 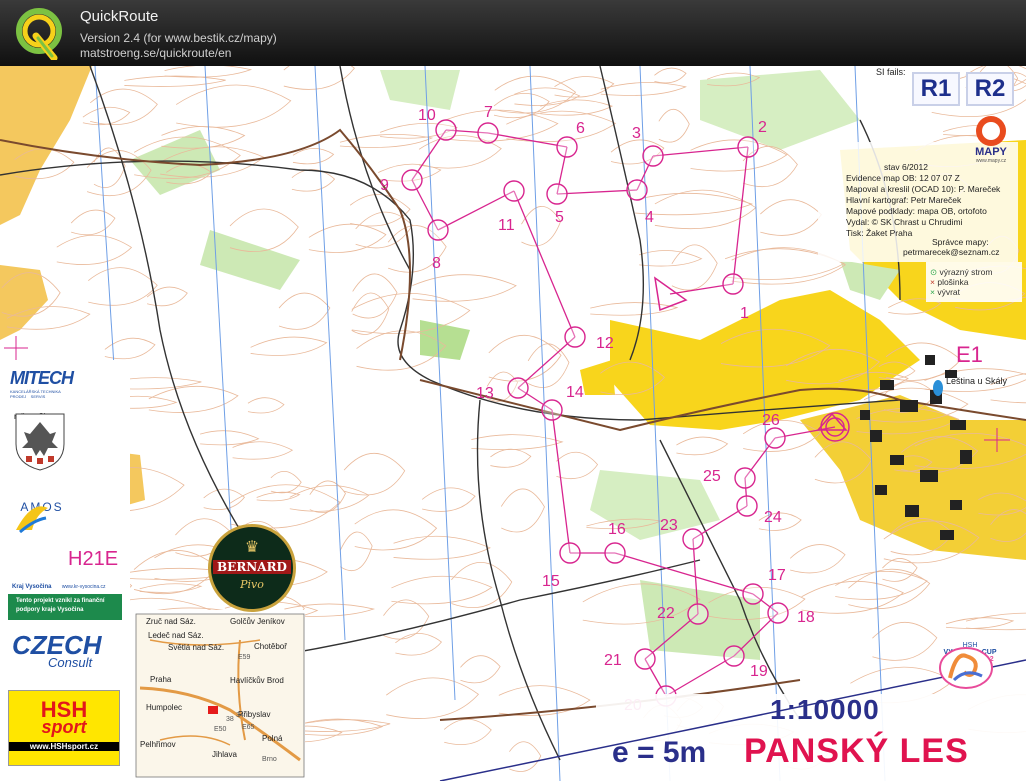 What do you see at coordinates (748, 147) in the screenshot?
I see `control-2-circle` at bounding box center [748, 147].